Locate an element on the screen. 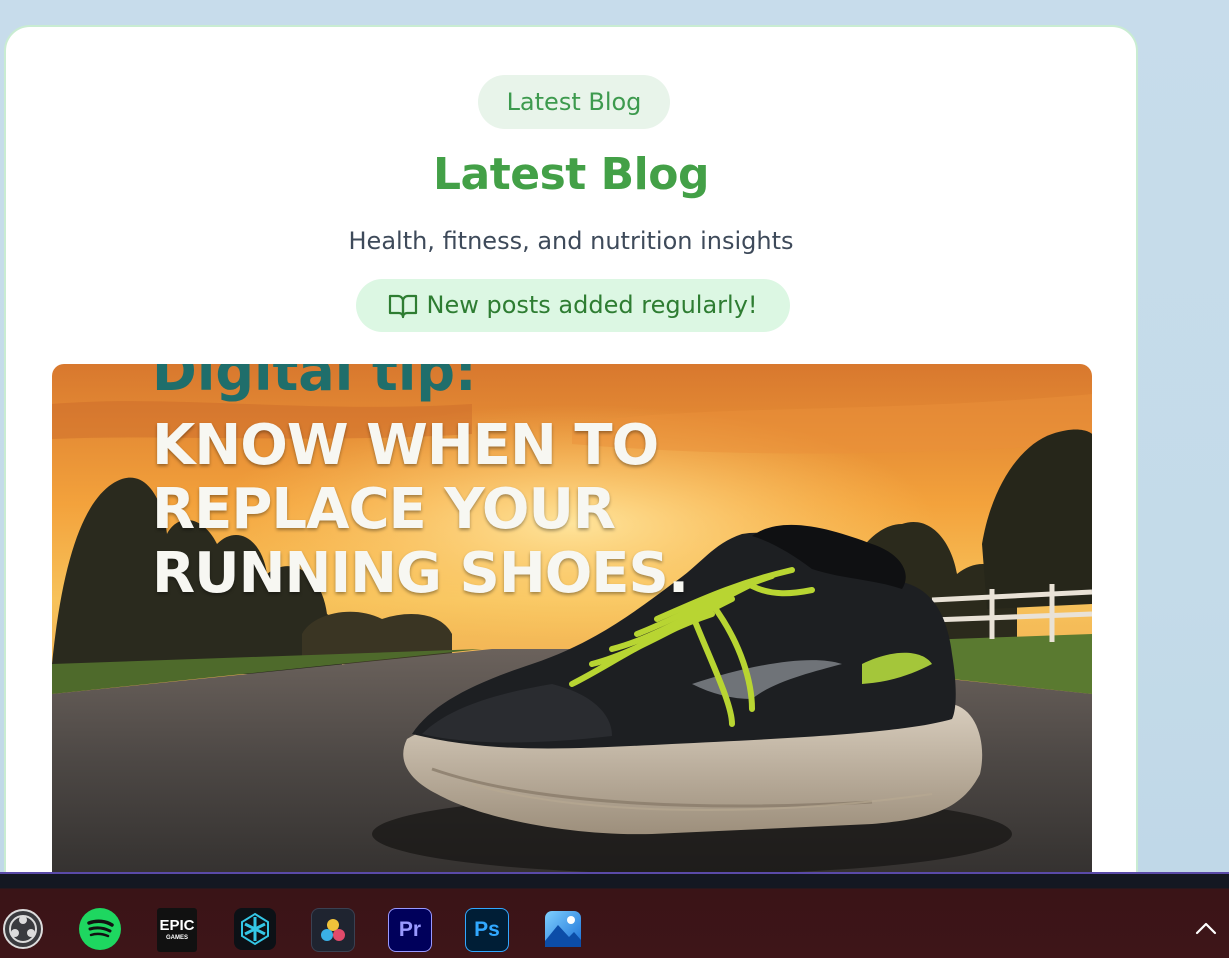 The width and height of the screenshot is (1229, 958). epic-games-icon: EPIC GAMES is located at coordinates (177, 930).